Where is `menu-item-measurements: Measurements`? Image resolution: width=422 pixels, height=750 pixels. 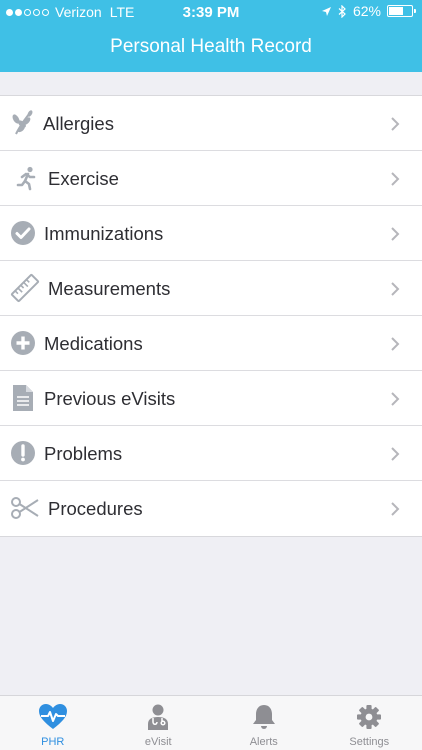
menu-item-measurements: Measurements is located at coordinates (211, 288).